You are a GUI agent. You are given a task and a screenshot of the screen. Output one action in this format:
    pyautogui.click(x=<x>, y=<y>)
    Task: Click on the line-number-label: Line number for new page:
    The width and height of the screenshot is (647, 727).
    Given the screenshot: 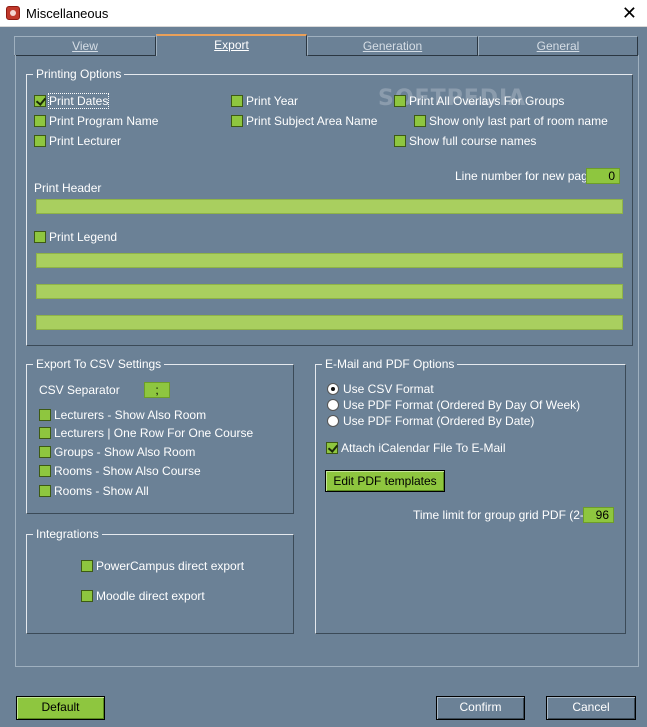 What is the action you would take?
    pyautogui.click(x=526, y=176)
    